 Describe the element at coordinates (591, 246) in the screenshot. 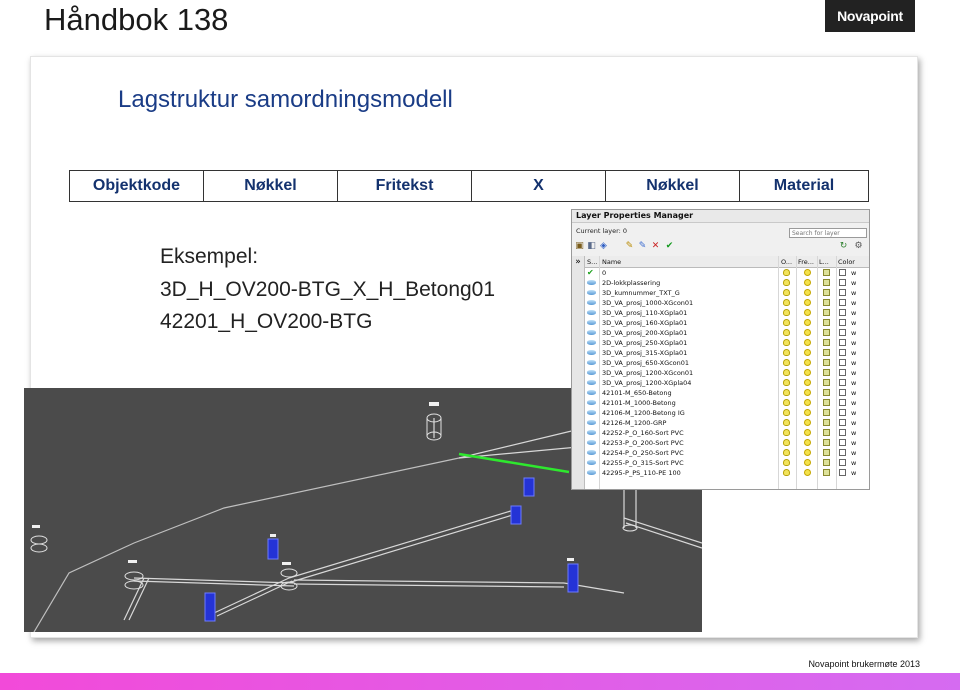

I see `new-group-filter-icon: ◧` at that location.